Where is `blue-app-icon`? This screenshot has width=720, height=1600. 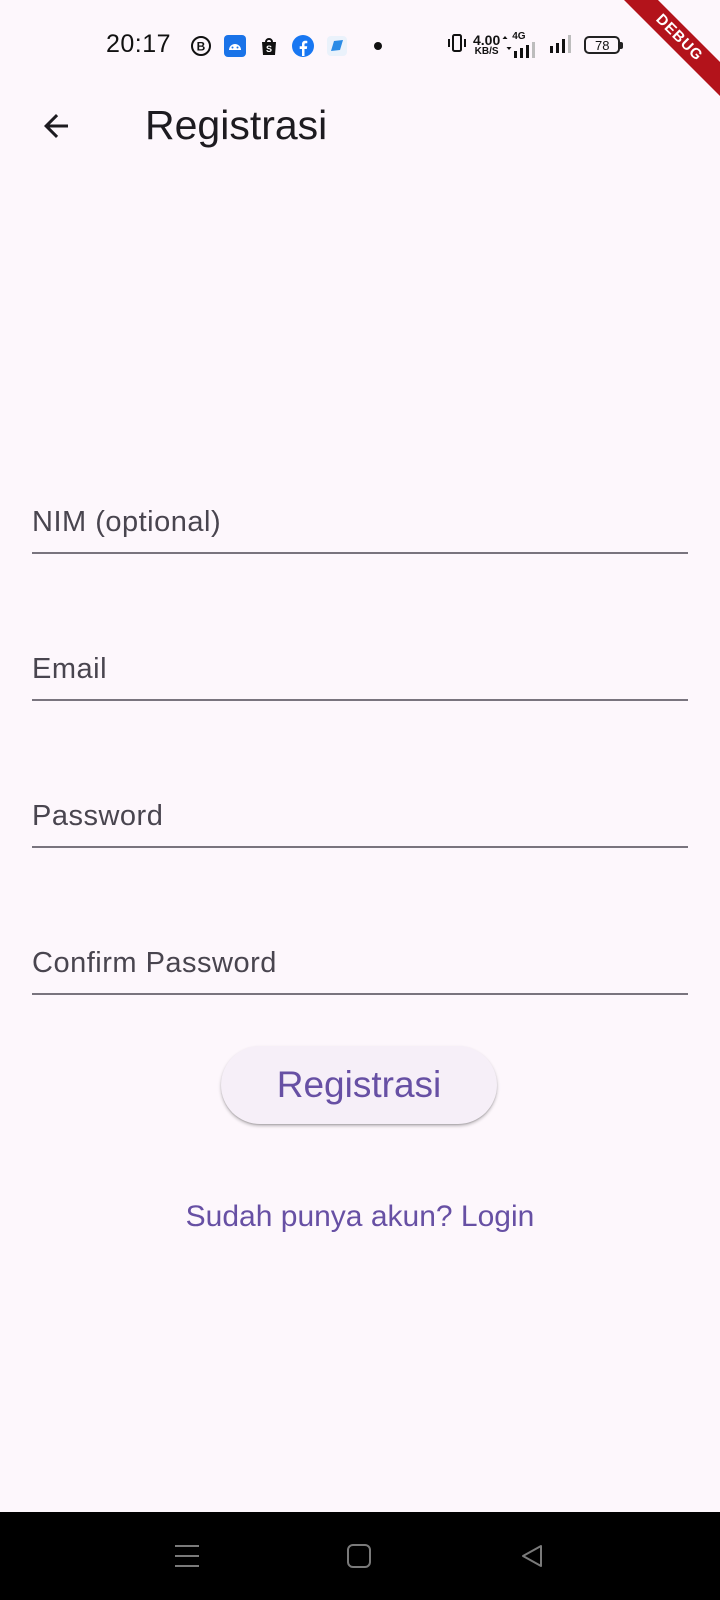 blue-app-icon is located at coordinates (337, 46).